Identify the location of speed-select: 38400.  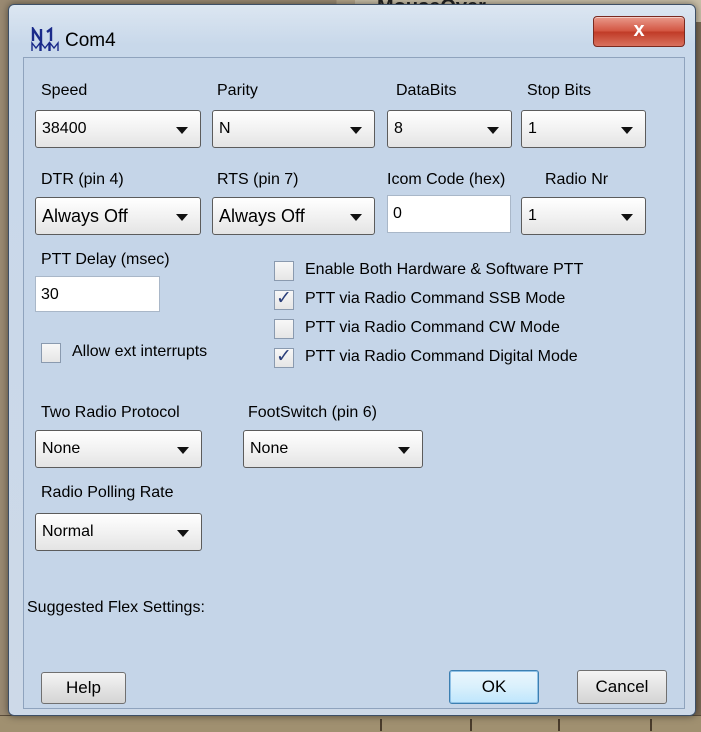
(118, 129).